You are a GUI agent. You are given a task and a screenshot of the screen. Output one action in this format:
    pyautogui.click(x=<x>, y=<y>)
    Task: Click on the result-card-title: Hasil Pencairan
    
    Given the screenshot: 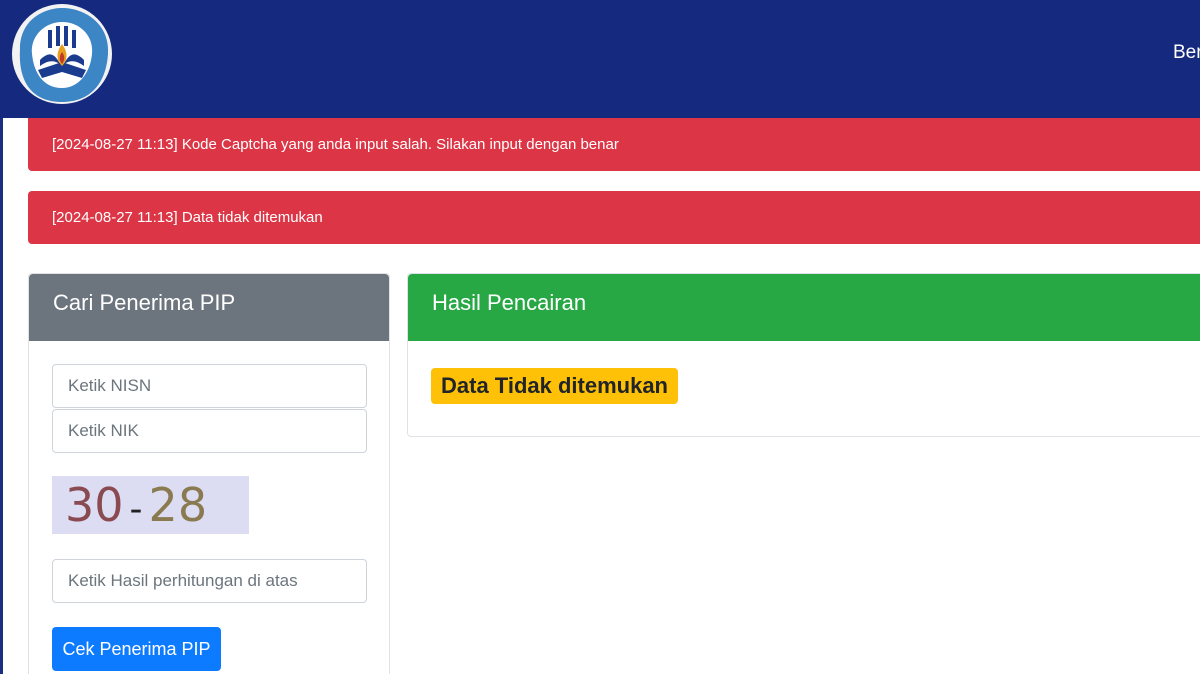 What is the action you would take?
    pyautogui.click(x=804, y=307)
    